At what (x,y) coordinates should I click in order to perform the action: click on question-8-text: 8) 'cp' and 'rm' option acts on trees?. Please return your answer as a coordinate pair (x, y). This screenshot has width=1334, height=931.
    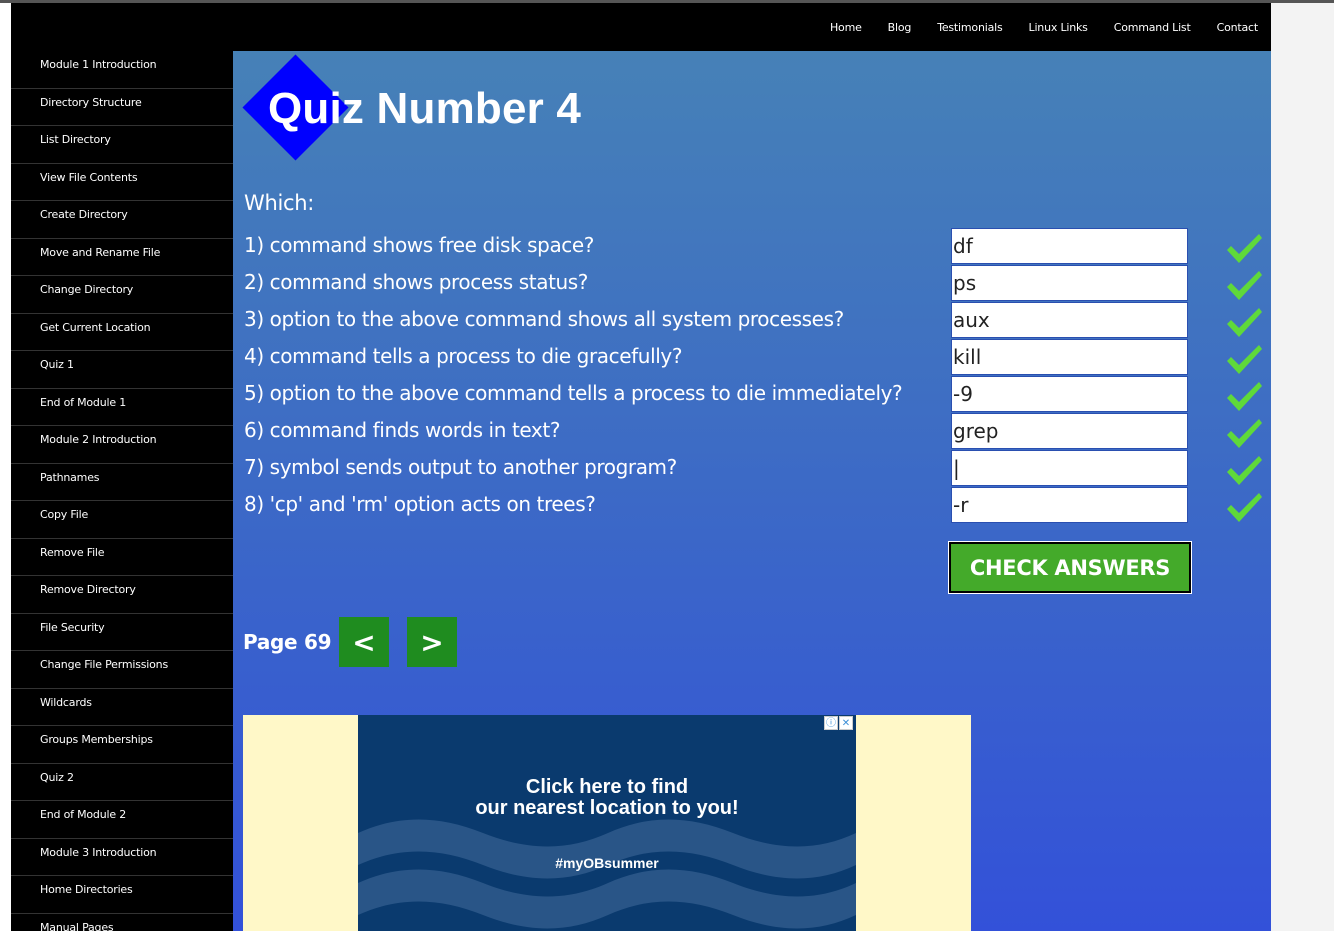
    Looking at the image, I should click on (420, 504).